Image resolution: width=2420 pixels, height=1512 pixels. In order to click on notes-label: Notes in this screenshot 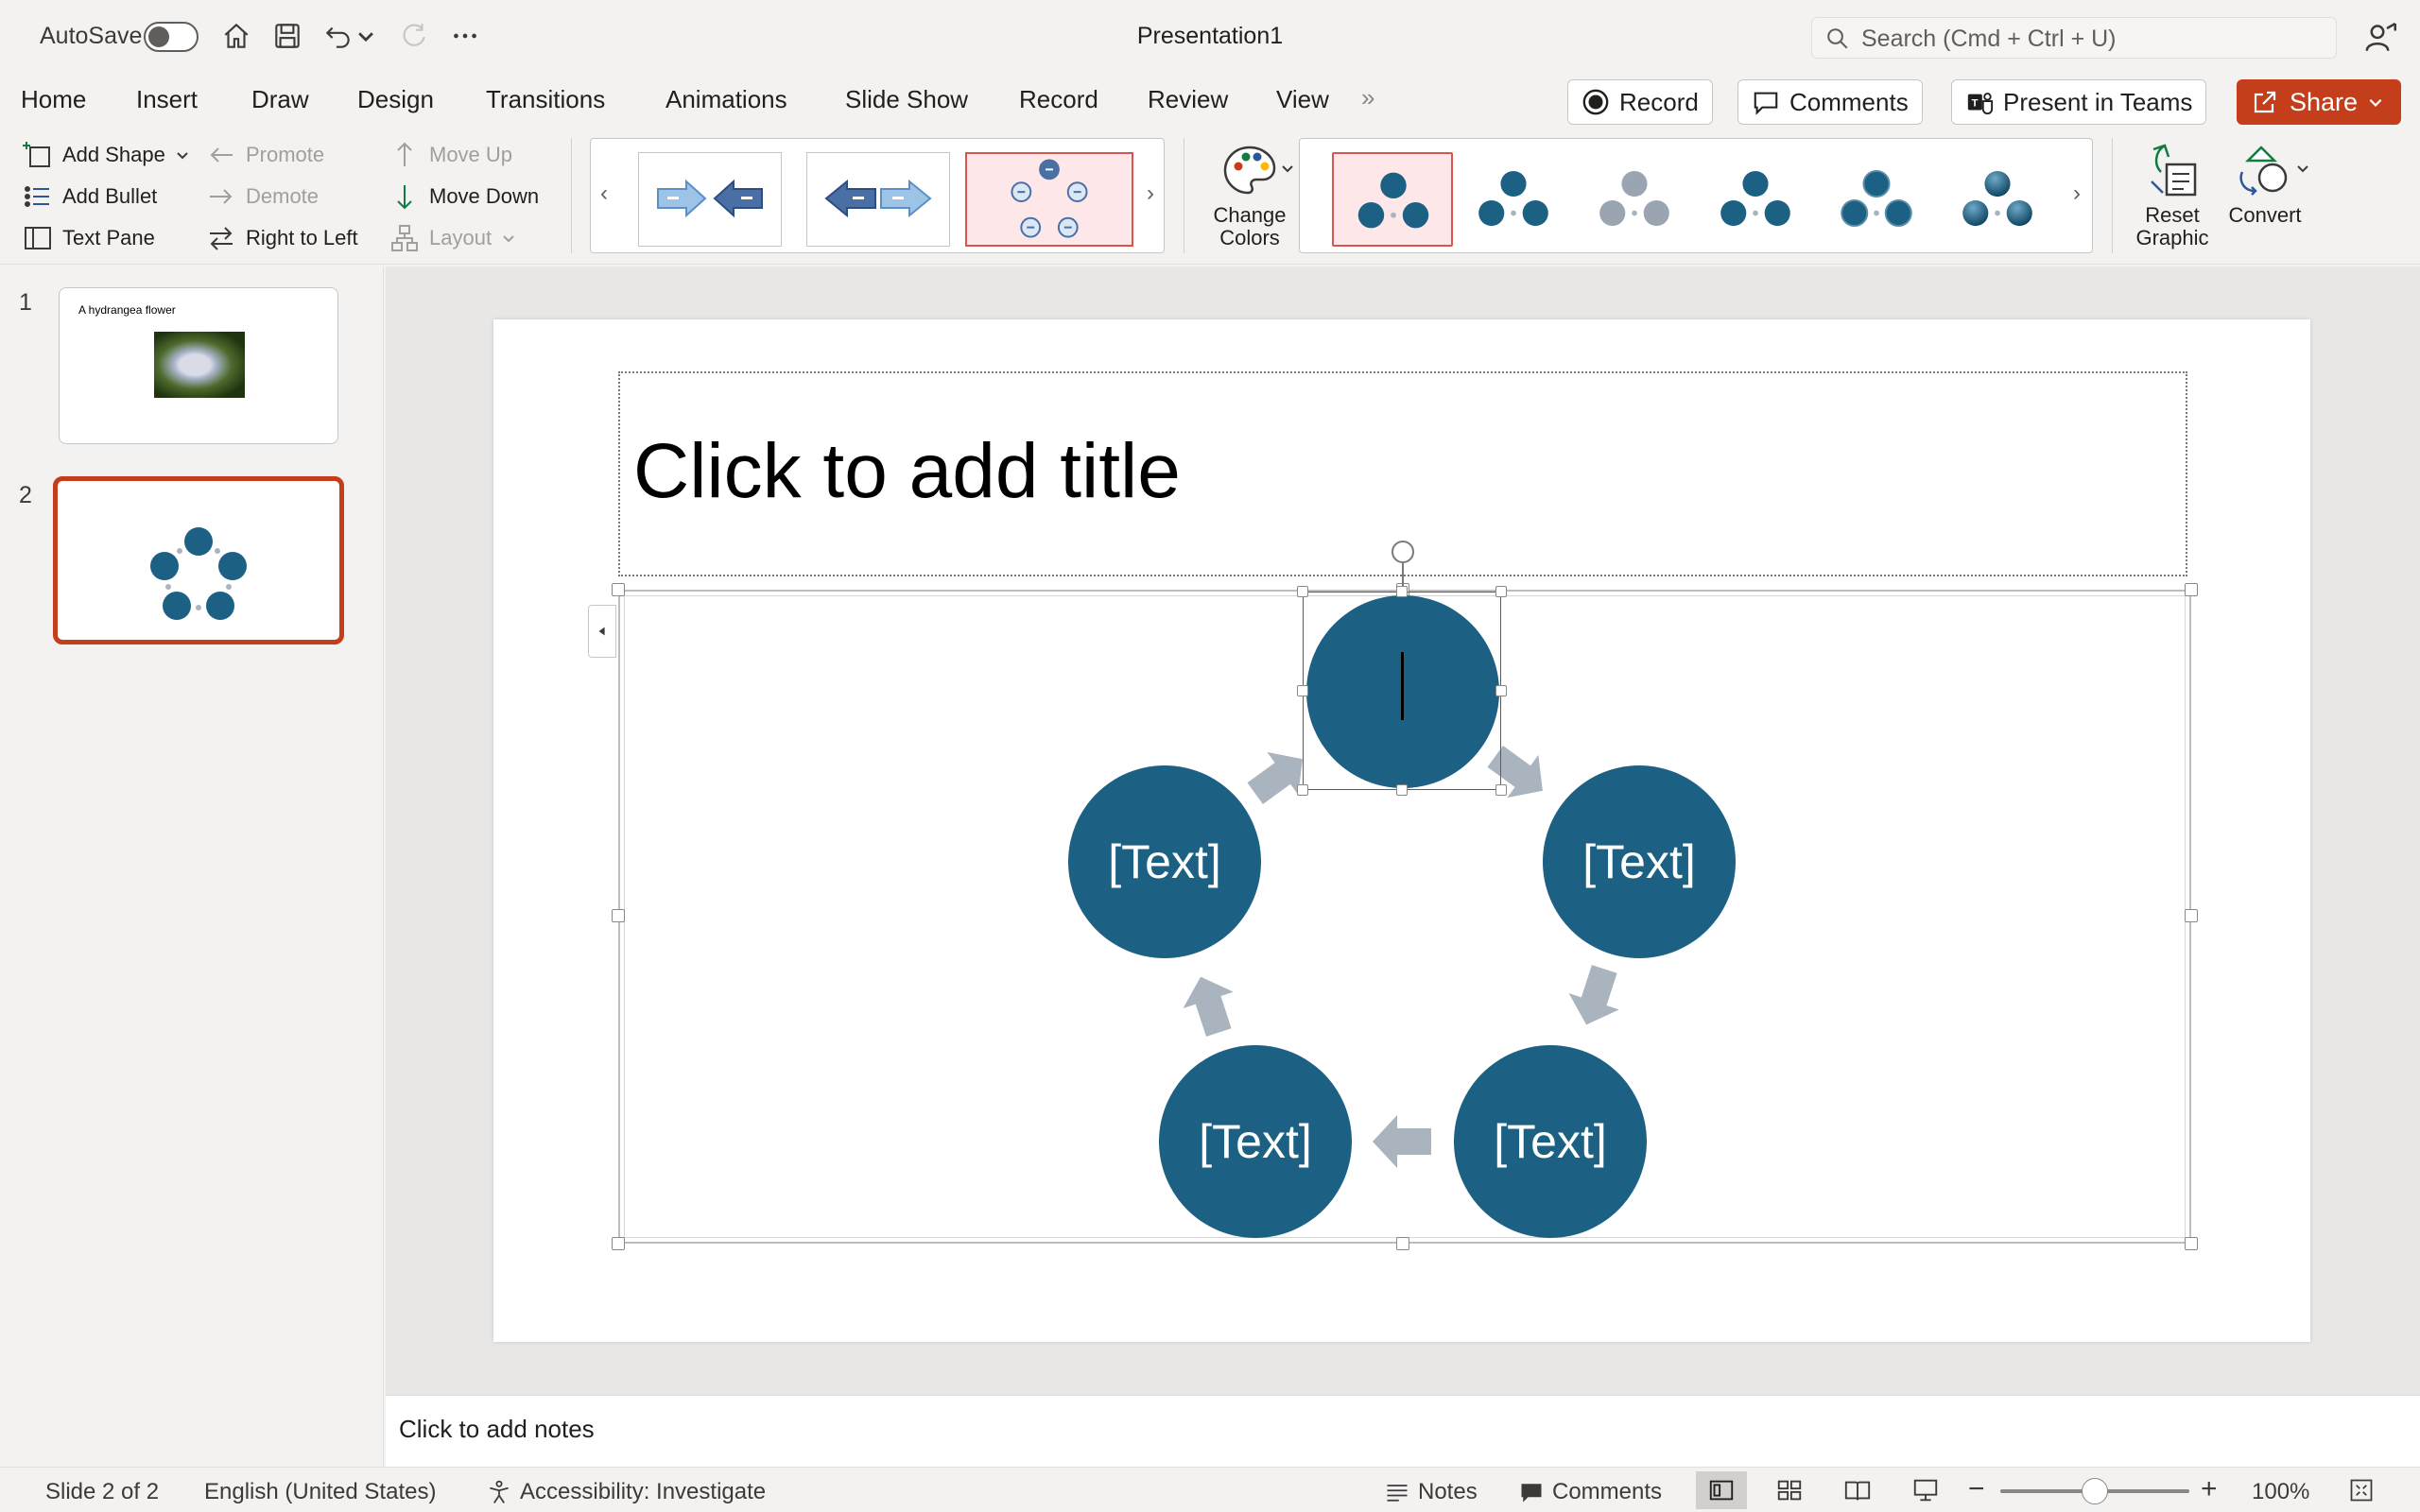, I will do `click(1448, 1491)`.